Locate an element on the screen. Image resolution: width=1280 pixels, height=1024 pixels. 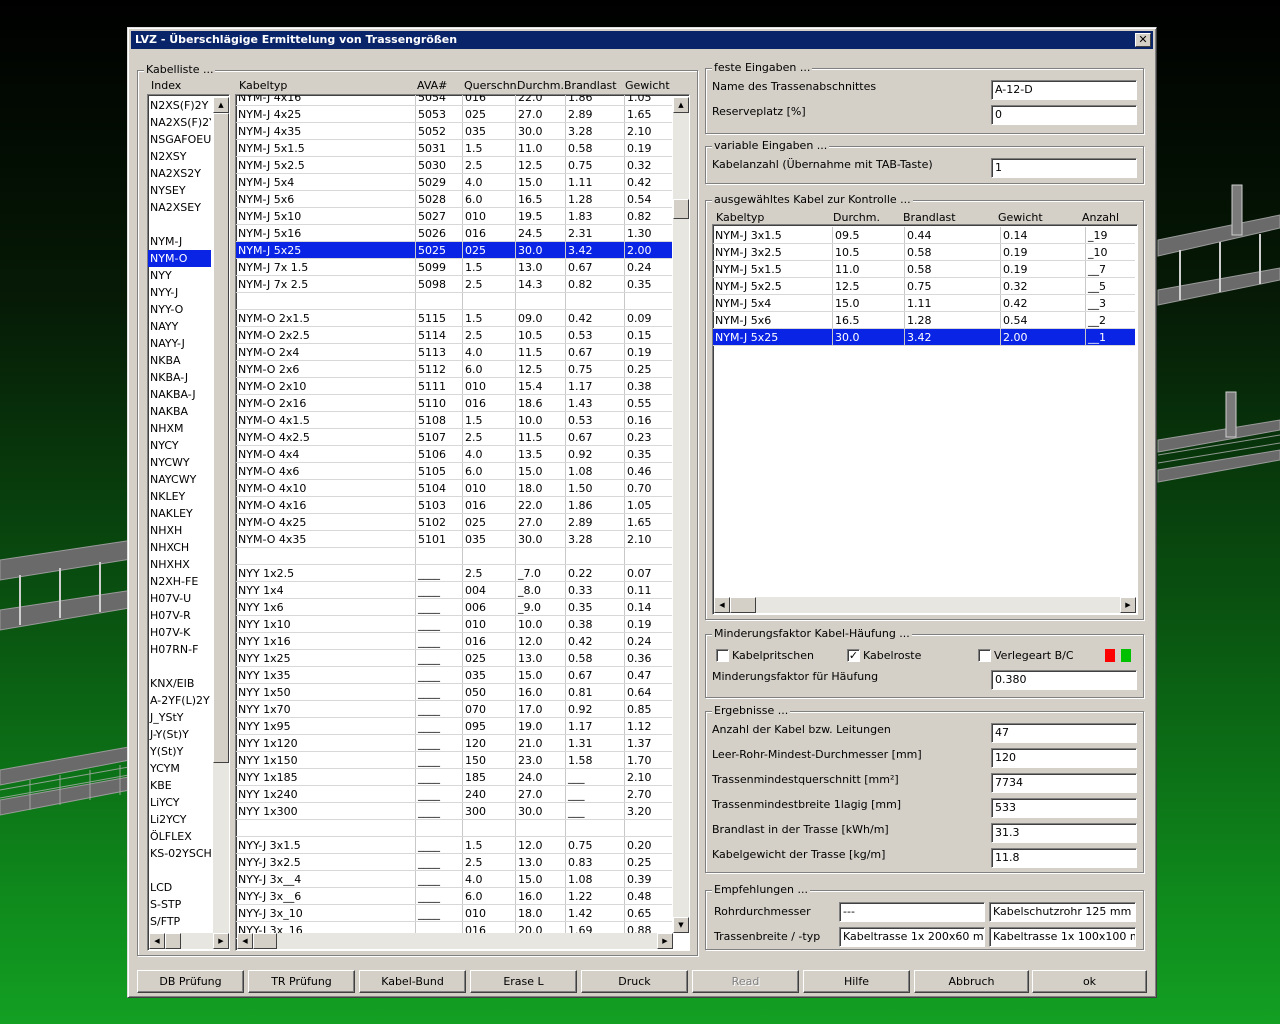
index-item: NKBA is located at coordinates (179, 360).